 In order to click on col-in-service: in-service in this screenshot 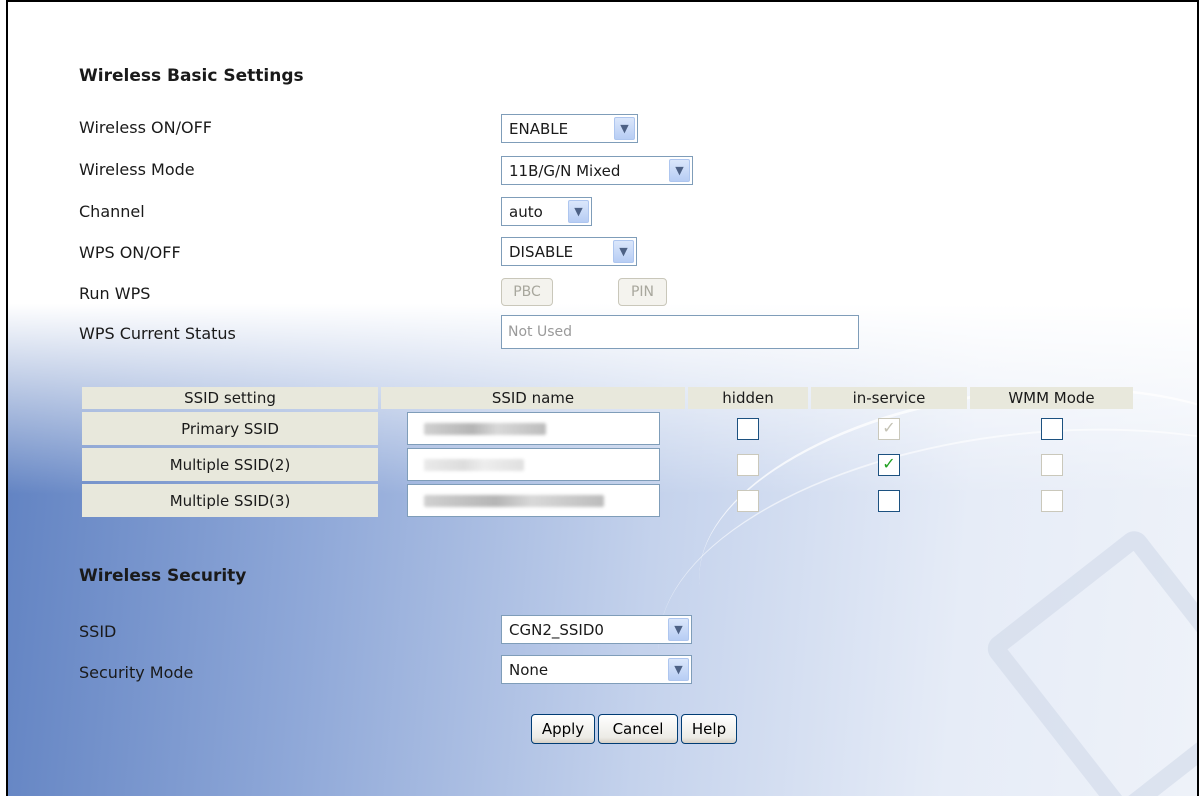, I will do `click(889, 398)`.